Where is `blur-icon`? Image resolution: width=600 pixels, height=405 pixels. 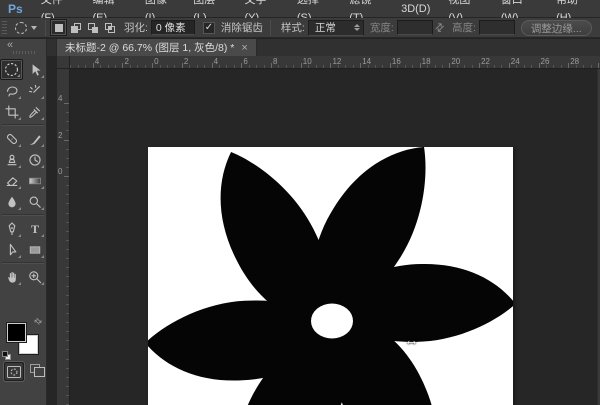 blur-icon is located at coordinates (11, 201).